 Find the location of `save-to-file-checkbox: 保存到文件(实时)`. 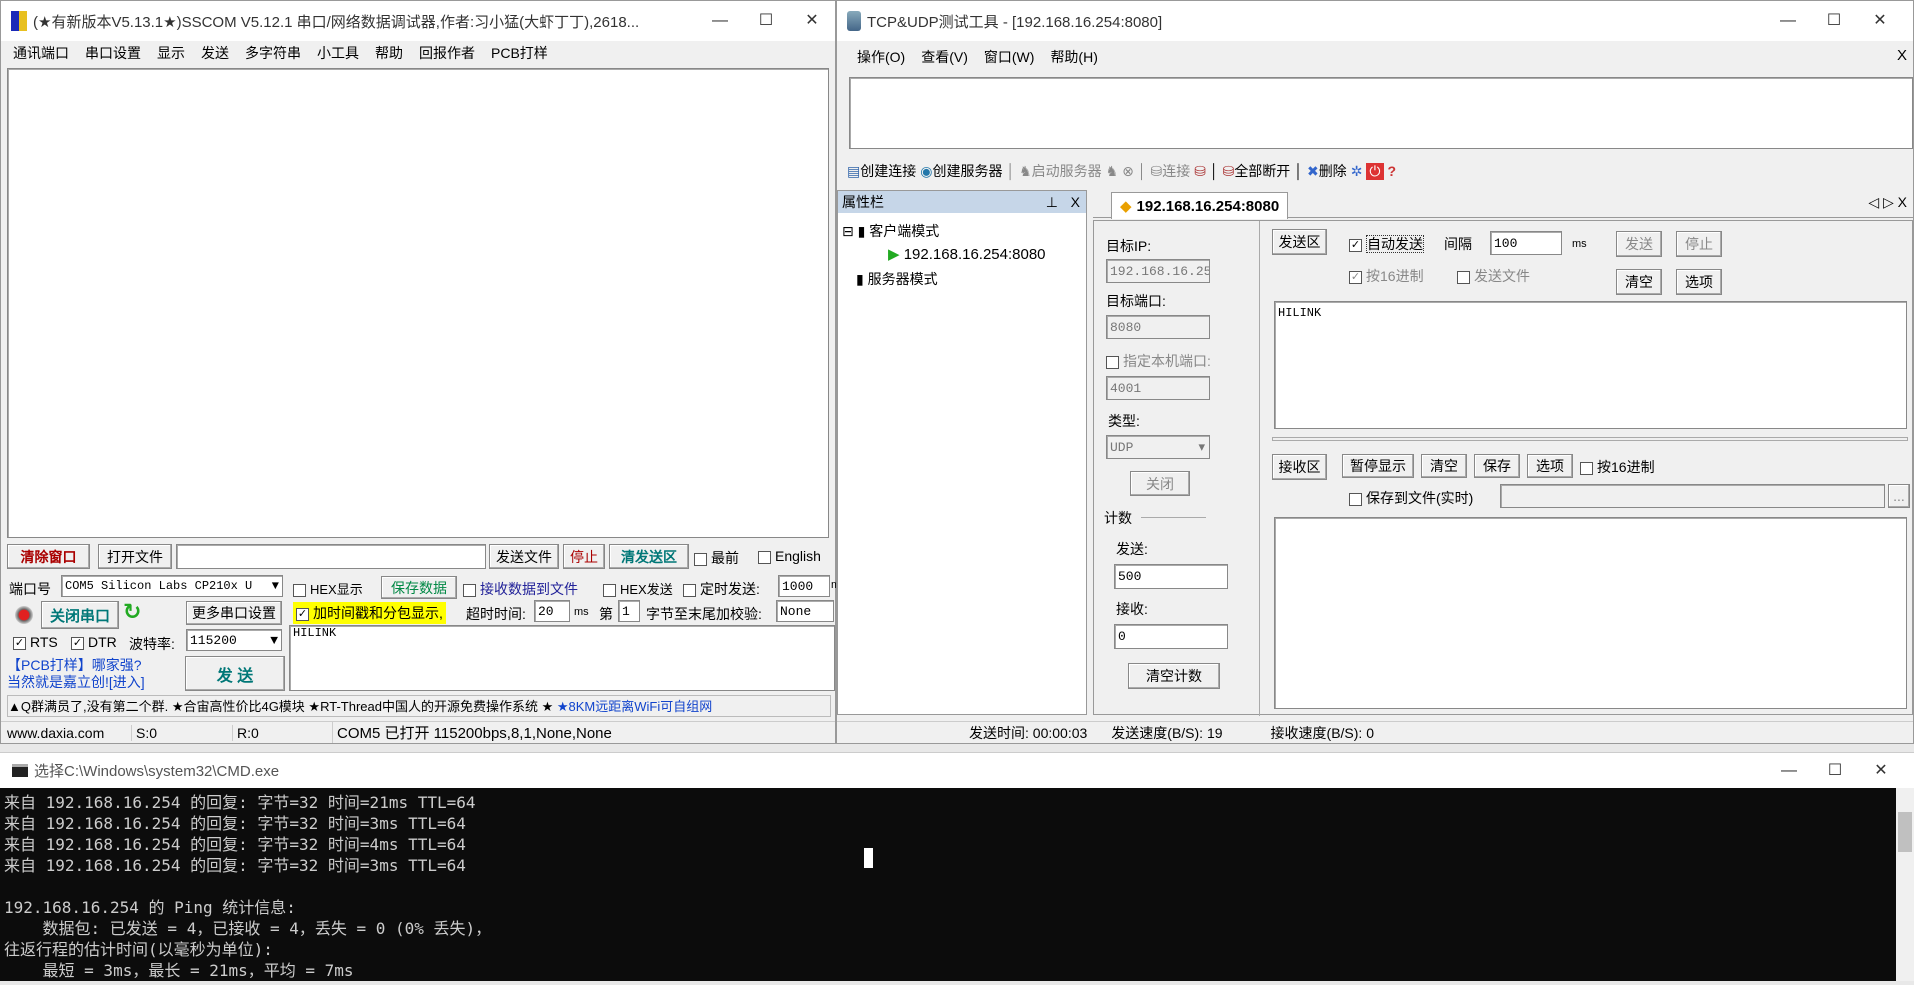

save-to-file-checkbox: 保存到文件(实时) is located at coordinates (1411, 498).